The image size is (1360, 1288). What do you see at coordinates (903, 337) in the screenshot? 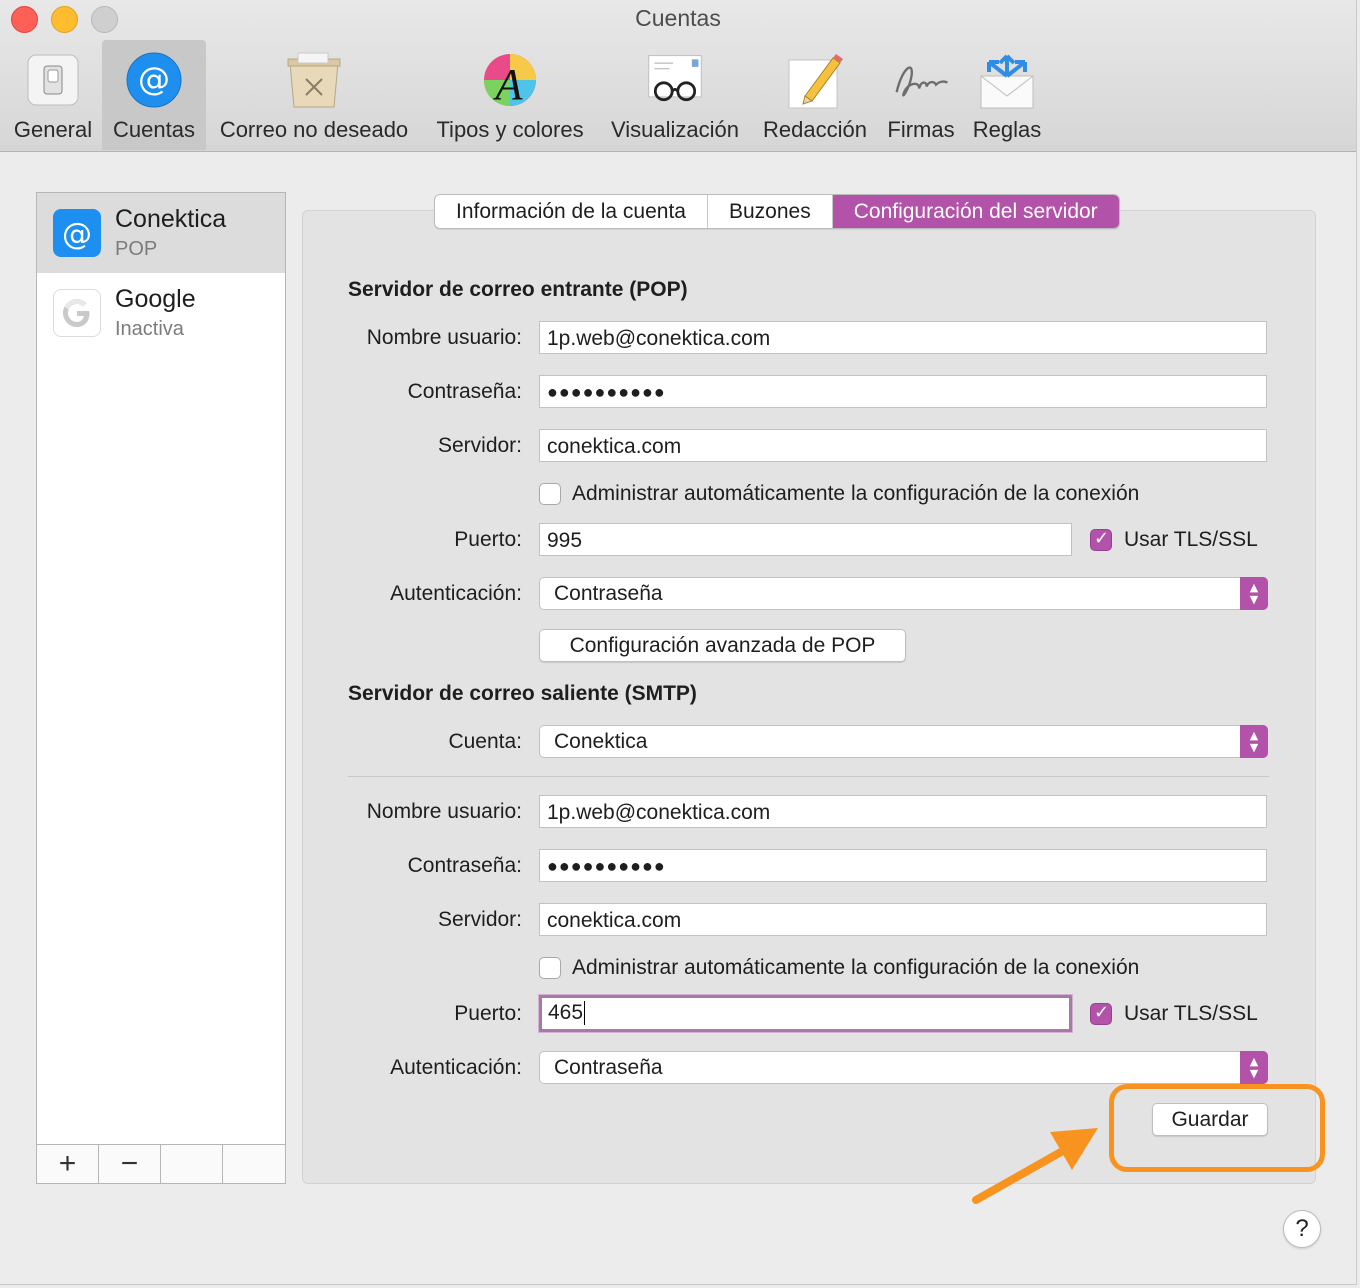
I see `incoming-username-field: 1p.web@conektica.com` at bounding box center [903, 337].